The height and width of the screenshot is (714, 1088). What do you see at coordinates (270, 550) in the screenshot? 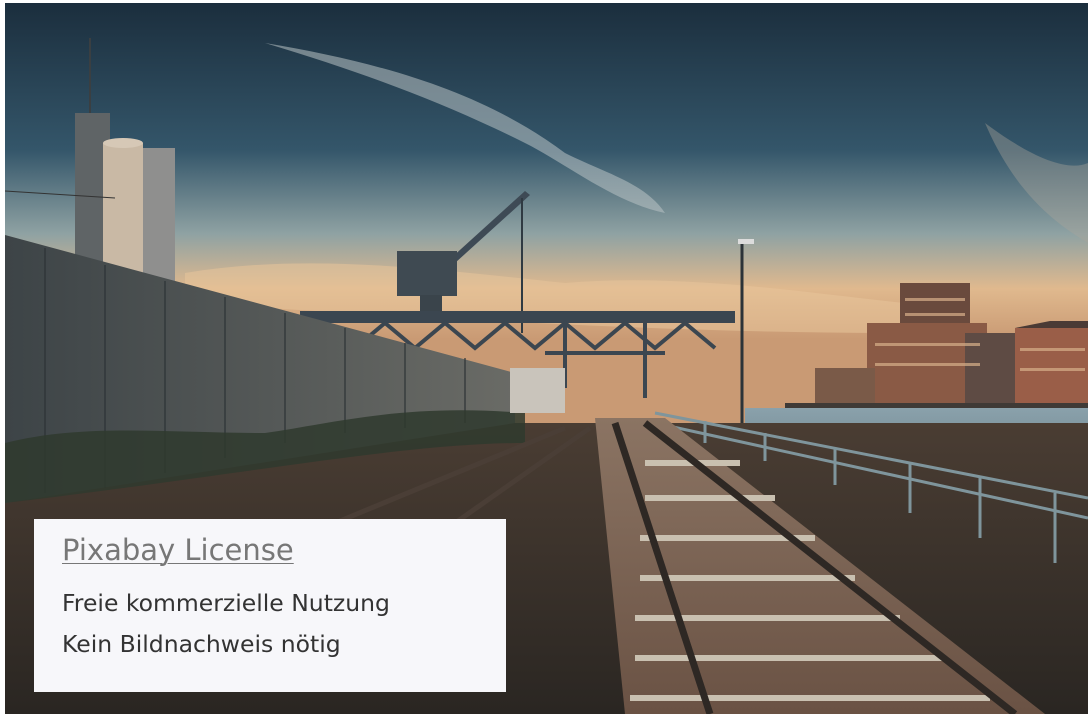
I see `pixabay-license-link: Pixabay License` at bounding box center [270, 550].